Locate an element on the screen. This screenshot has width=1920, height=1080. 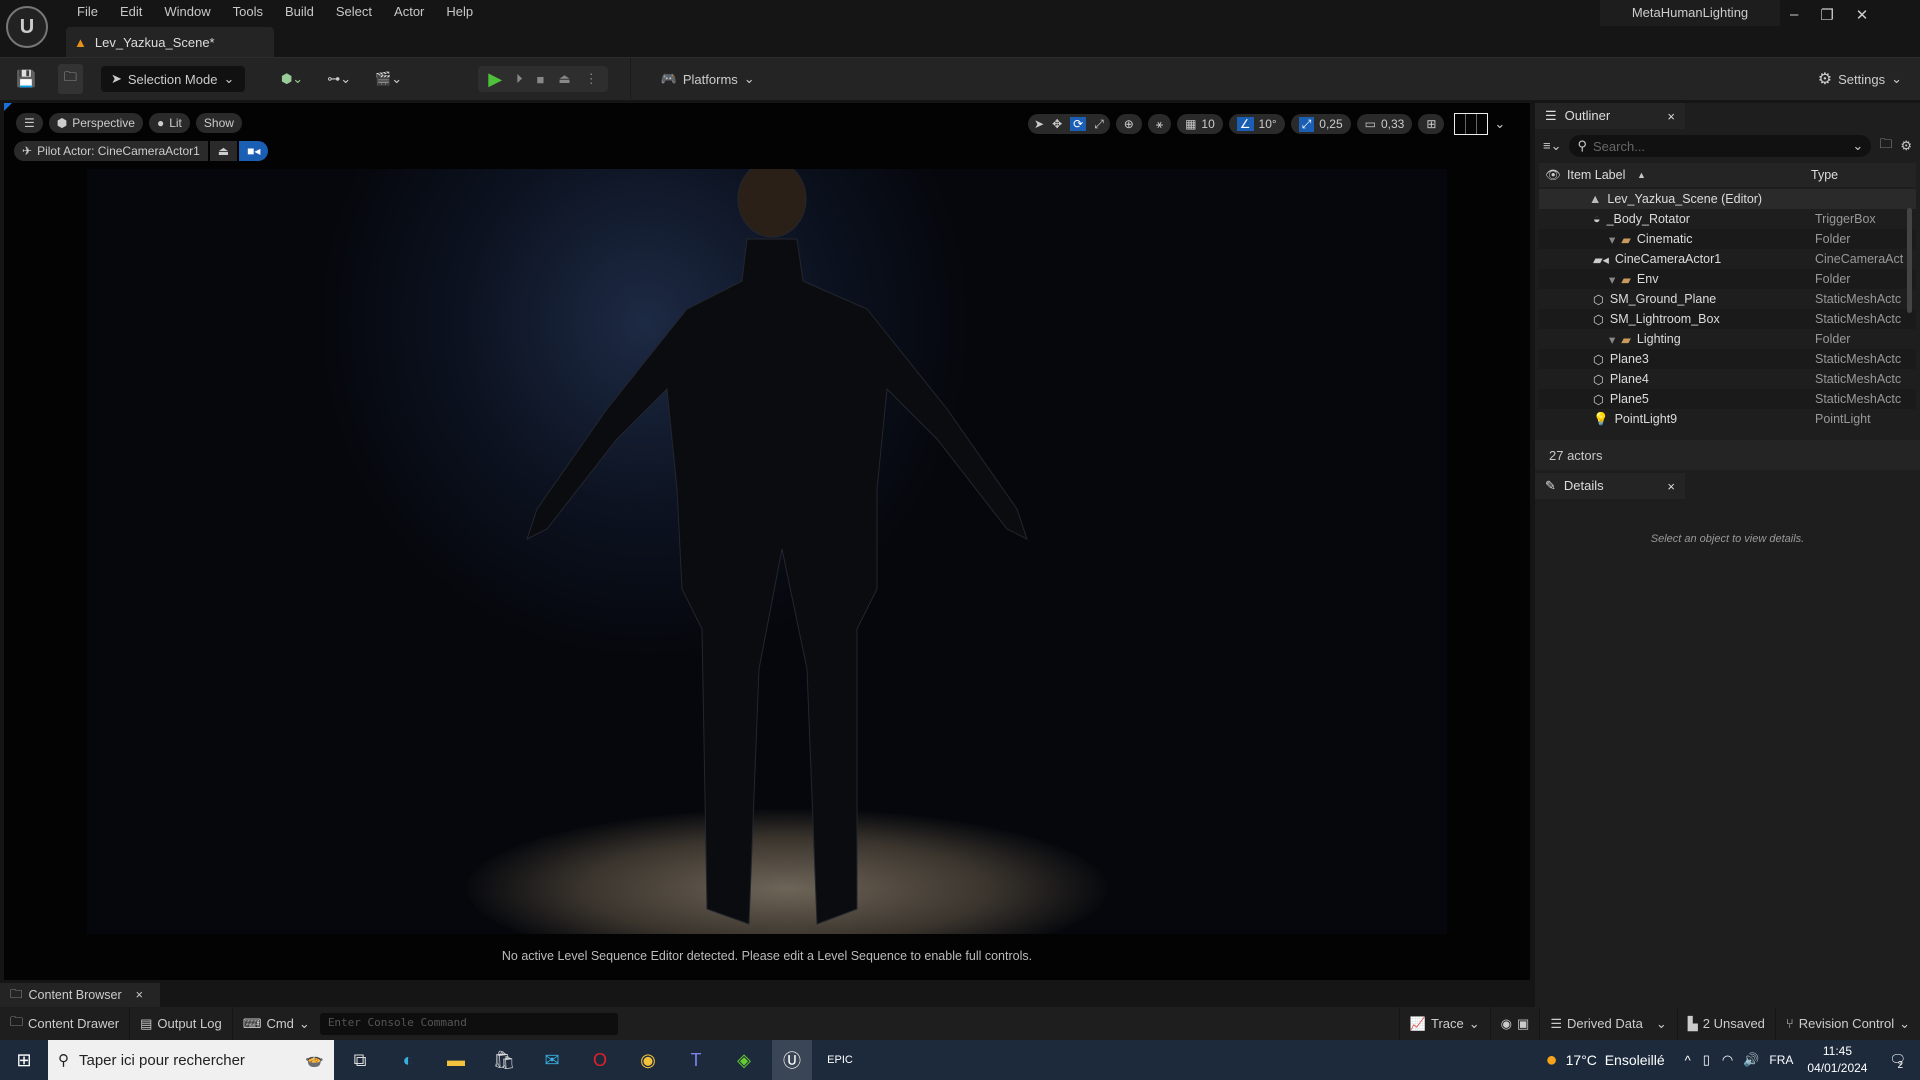
windows-start-icon: ⊞ is located at coordinates (24, 1060).